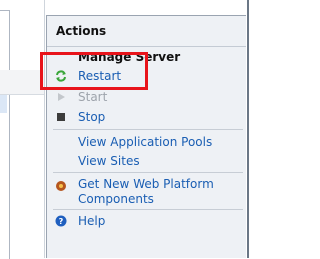 This screenshot has height=259, width=320. I want to click on start-action: Start, so click(147, 97).